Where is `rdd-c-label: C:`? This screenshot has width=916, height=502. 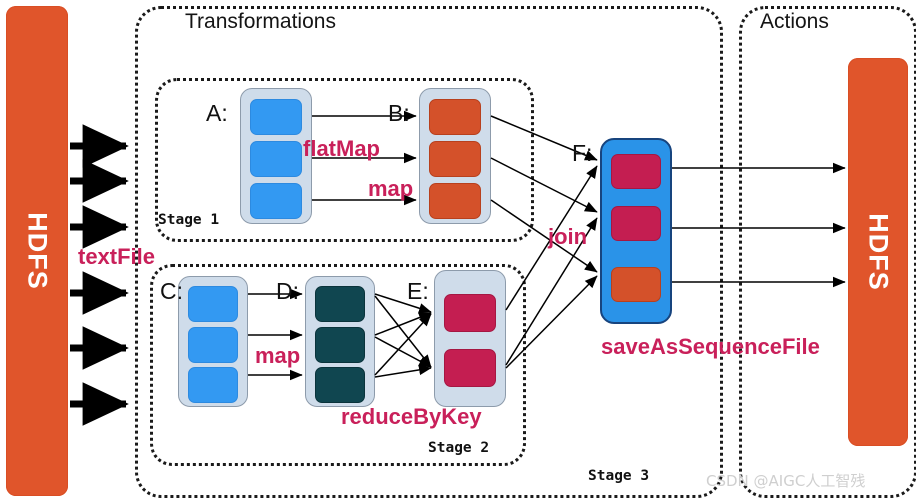 rdd-c-label: C: is located at coordinates (171, 291).